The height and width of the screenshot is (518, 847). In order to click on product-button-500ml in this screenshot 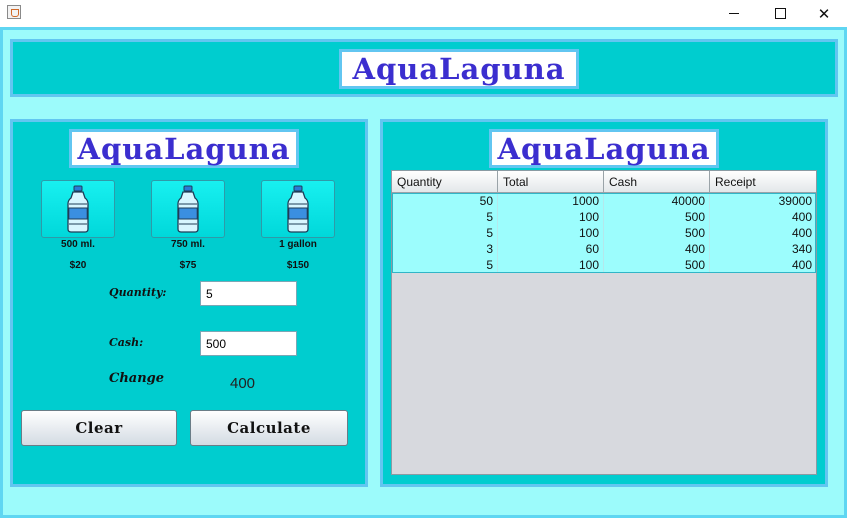, I will do `click(78, 209)`.